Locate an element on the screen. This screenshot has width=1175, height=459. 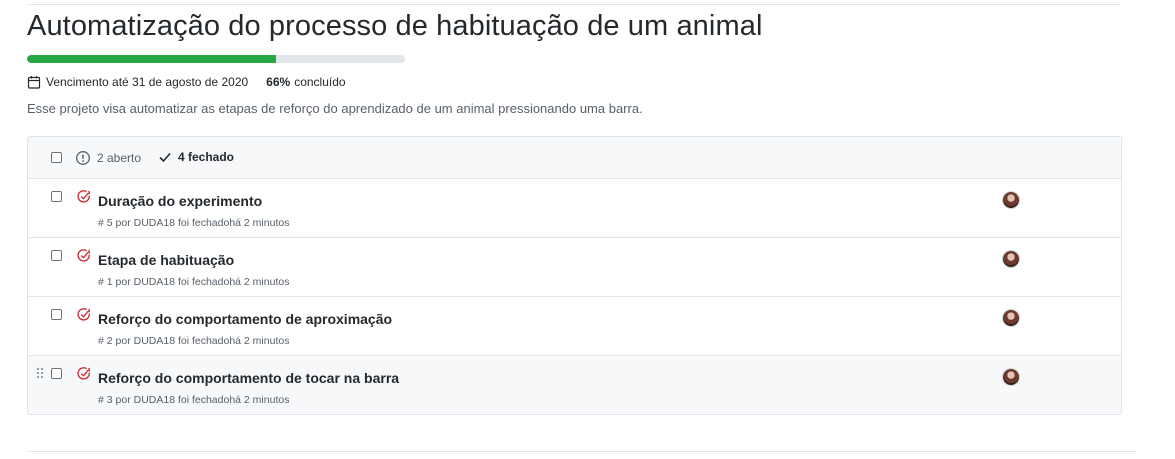
open-issues-count: 2 aberto is located at coordinates (119, 158).